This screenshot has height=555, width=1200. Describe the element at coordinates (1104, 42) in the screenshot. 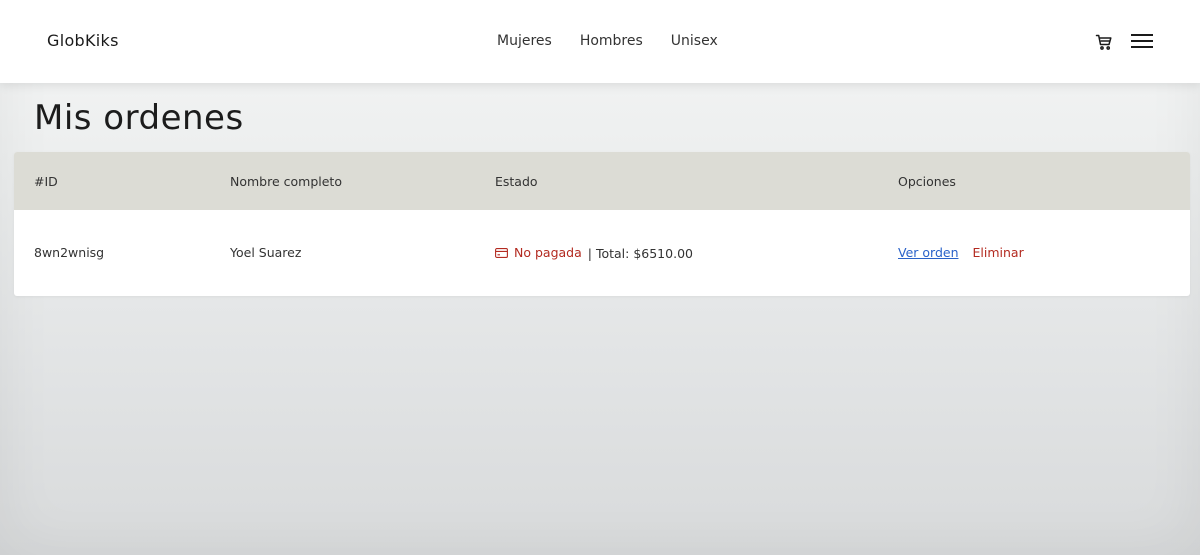

I see `cart-icon` at that location.